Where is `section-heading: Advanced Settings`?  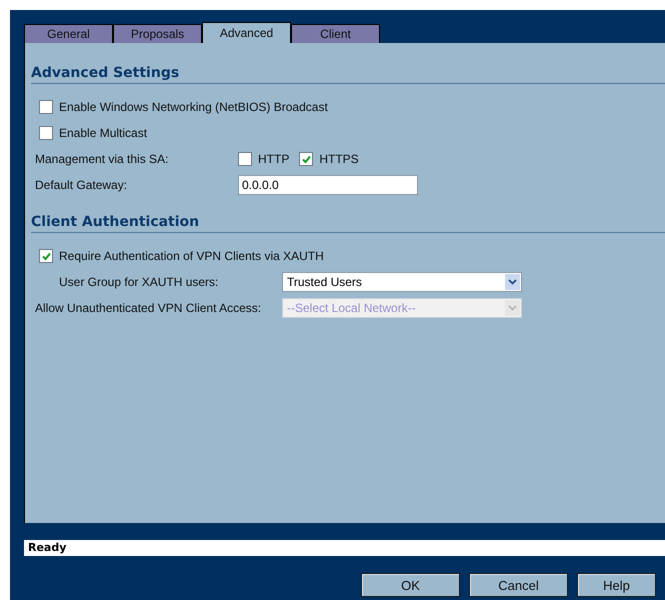 section-heading: Advanced Settings is located at coordinates (348, 74).